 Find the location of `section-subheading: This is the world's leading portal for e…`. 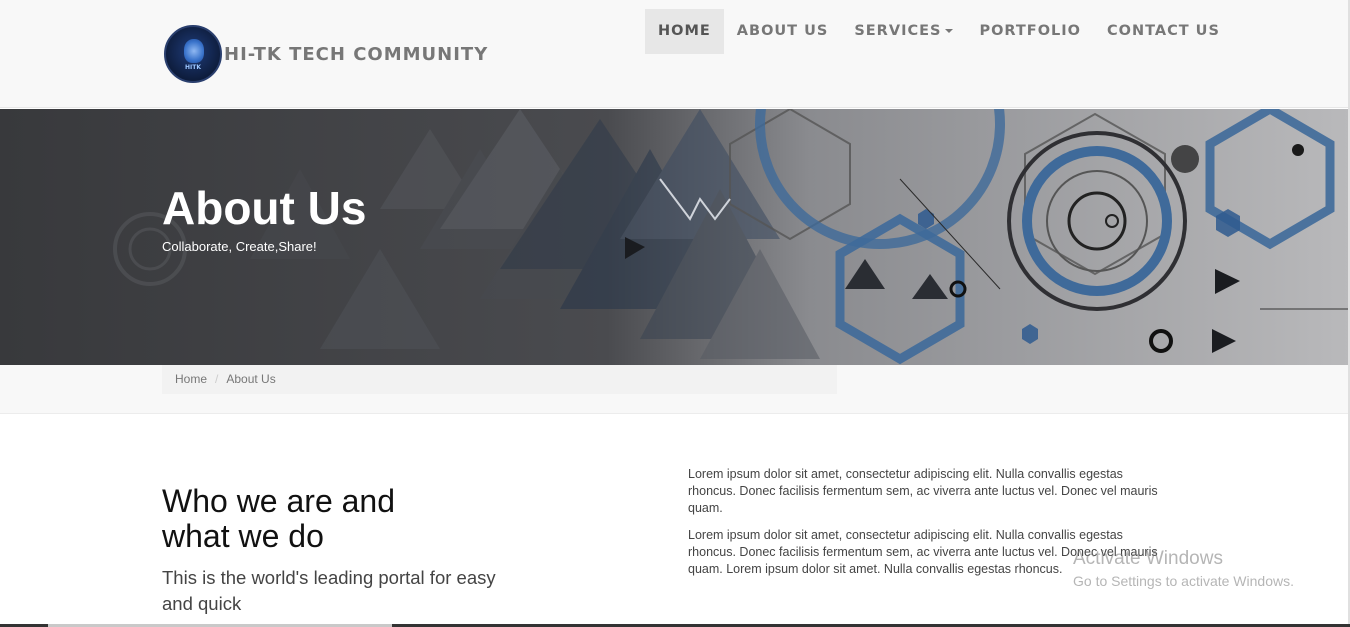

section-subheading: This is the world's leading portal for e… is located at coordinates (329, 590).